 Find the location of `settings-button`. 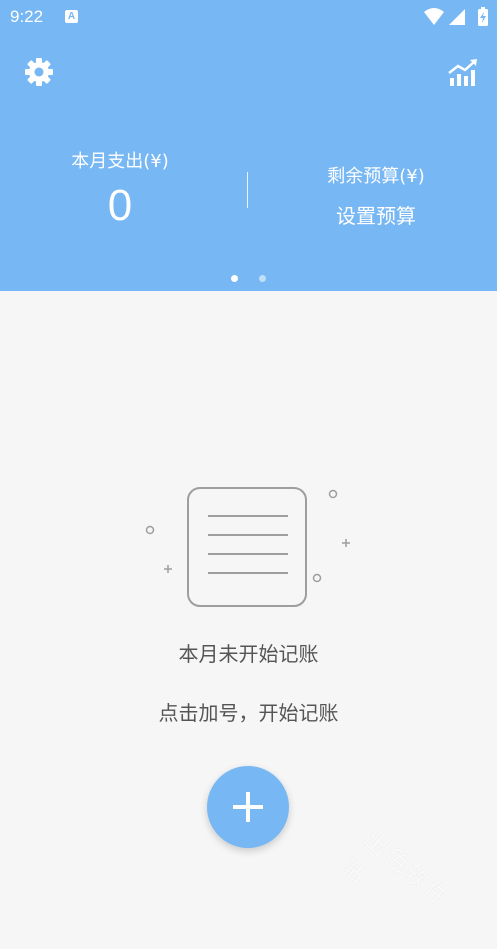

settings-button is located at coordinates (39, 72).